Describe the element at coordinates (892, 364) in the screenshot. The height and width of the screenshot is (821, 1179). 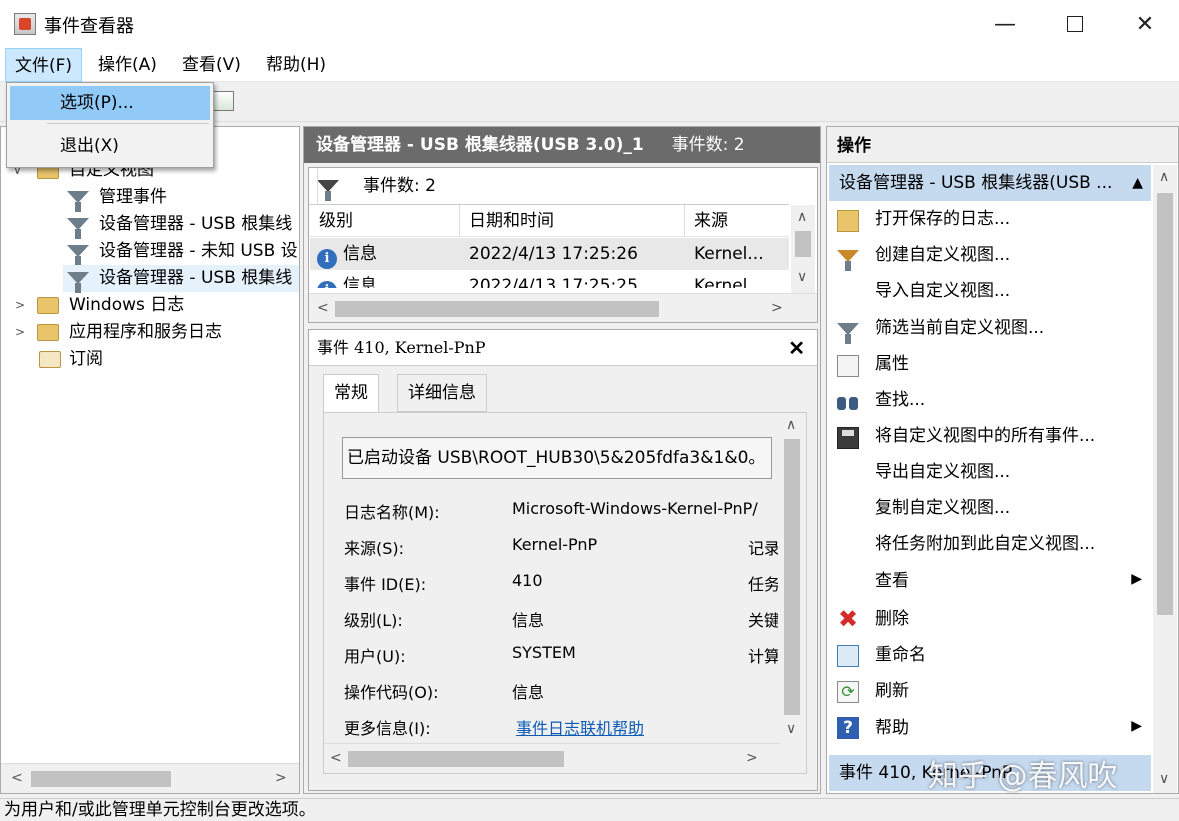
I see `action-properties: 属性` at that location.